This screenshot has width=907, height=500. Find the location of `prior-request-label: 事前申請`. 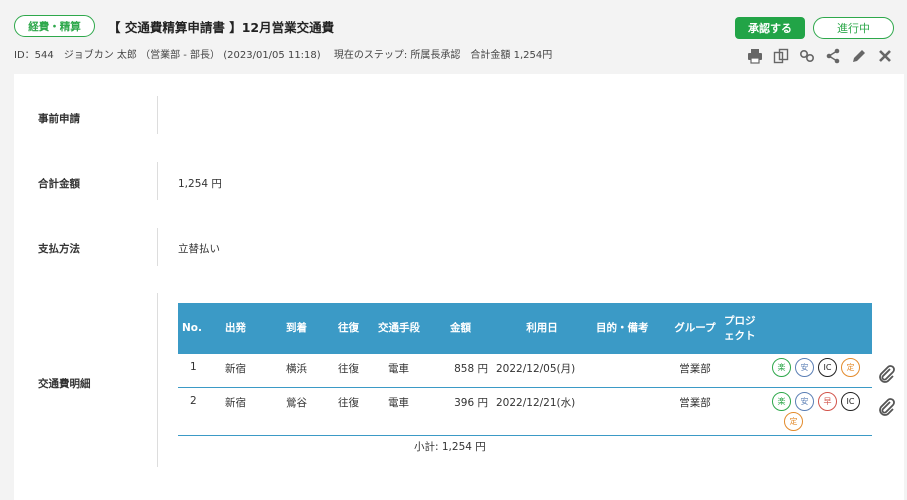

prior-request-label: 事前申請 is located at coordinates (59, 119).